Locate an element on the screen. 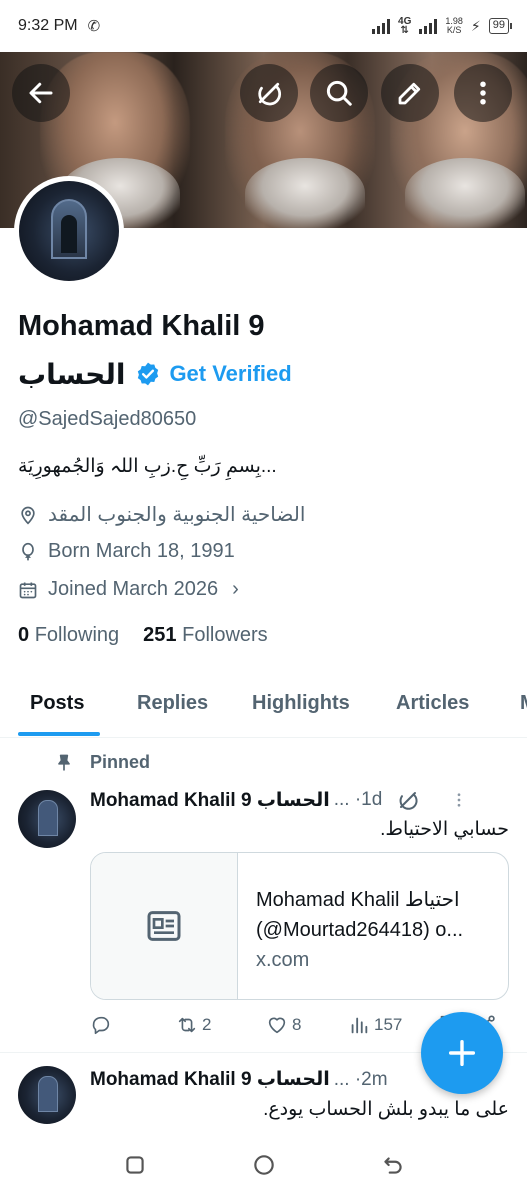 This screenshot has height=1200, width=527. status-bar: 9:32 PM ✆ 4G ⇅ 1.98 K/S ⚡ 99 is located at coordinates (263, 26).